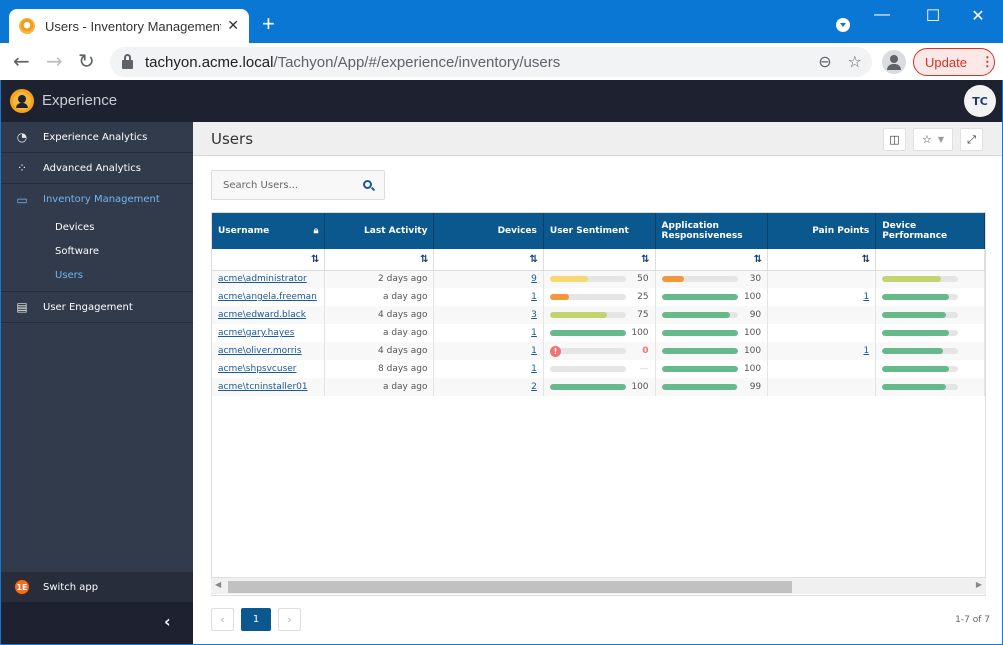 Image resolution: width=1003 pixels, height=645 pixels. I want to click on close-tab-icon: ✕, so click(233, 26).